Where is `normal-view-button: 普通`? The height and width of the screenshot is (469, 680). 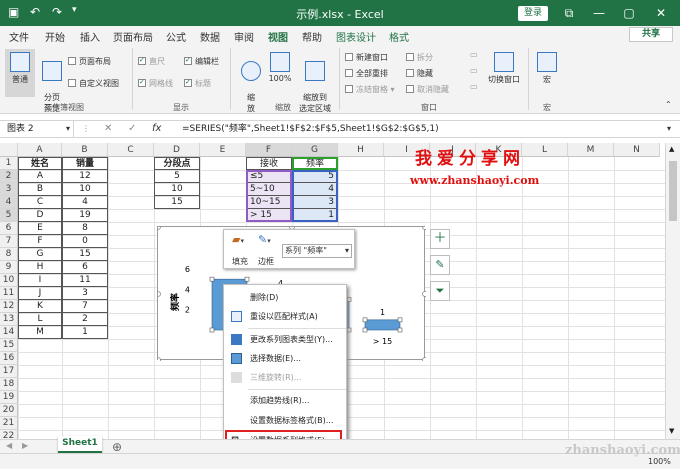 normal-view-button: 普通 is located at coordinates (20, 73).